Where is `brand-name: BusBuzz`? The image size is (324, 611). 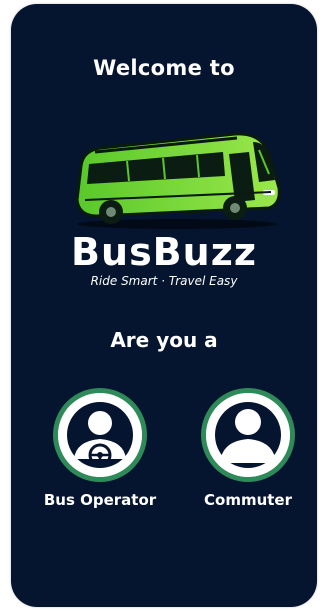
brand-name: BusBuzz is located at coordinates (164, 252).